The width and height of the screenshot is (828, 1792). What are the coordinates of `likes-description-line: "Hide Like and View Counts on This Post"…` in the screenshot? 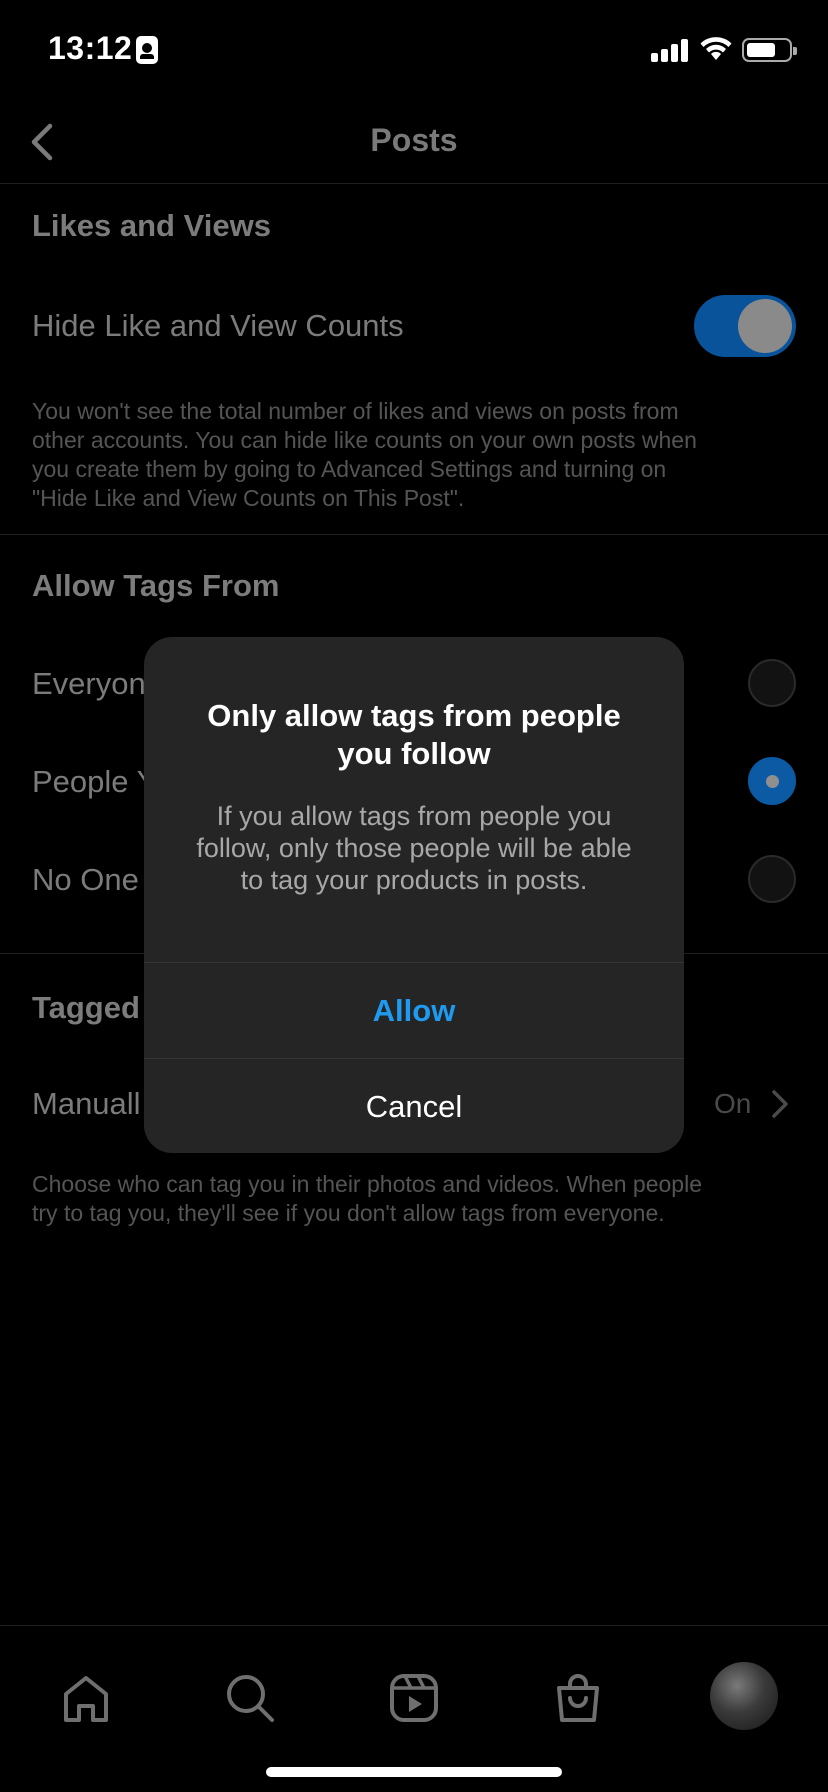 It's located at (248, 498).